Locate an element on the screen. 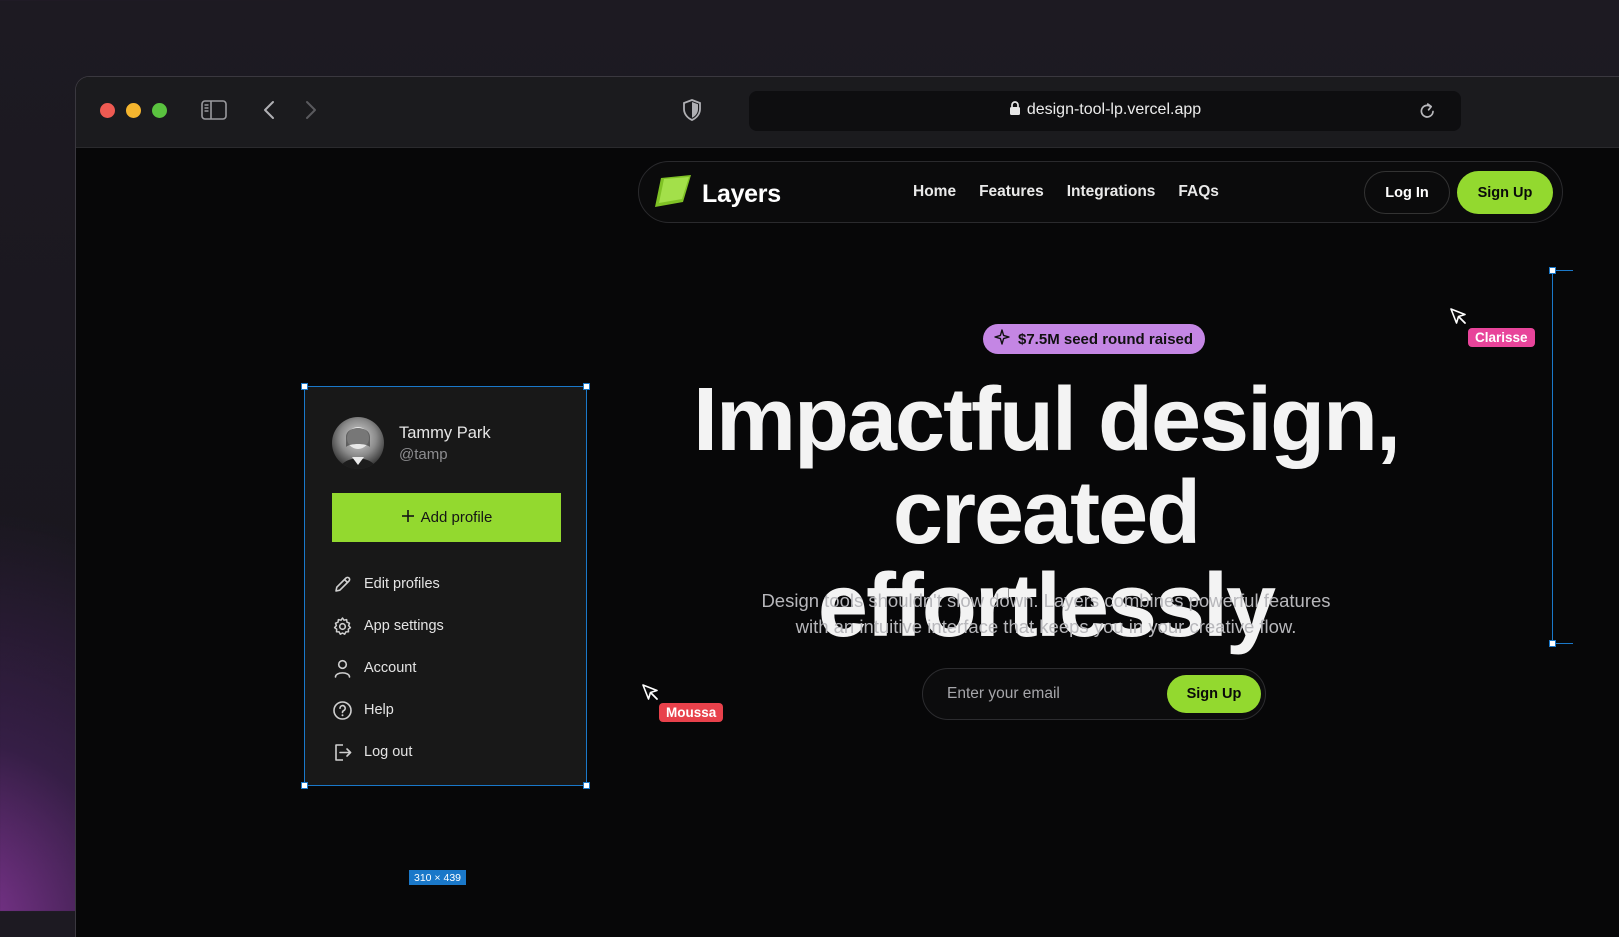 Image resolution: width=1619 pixels, height=937 pixels. forward-arrow-icon is located at coordinates (311, 110).